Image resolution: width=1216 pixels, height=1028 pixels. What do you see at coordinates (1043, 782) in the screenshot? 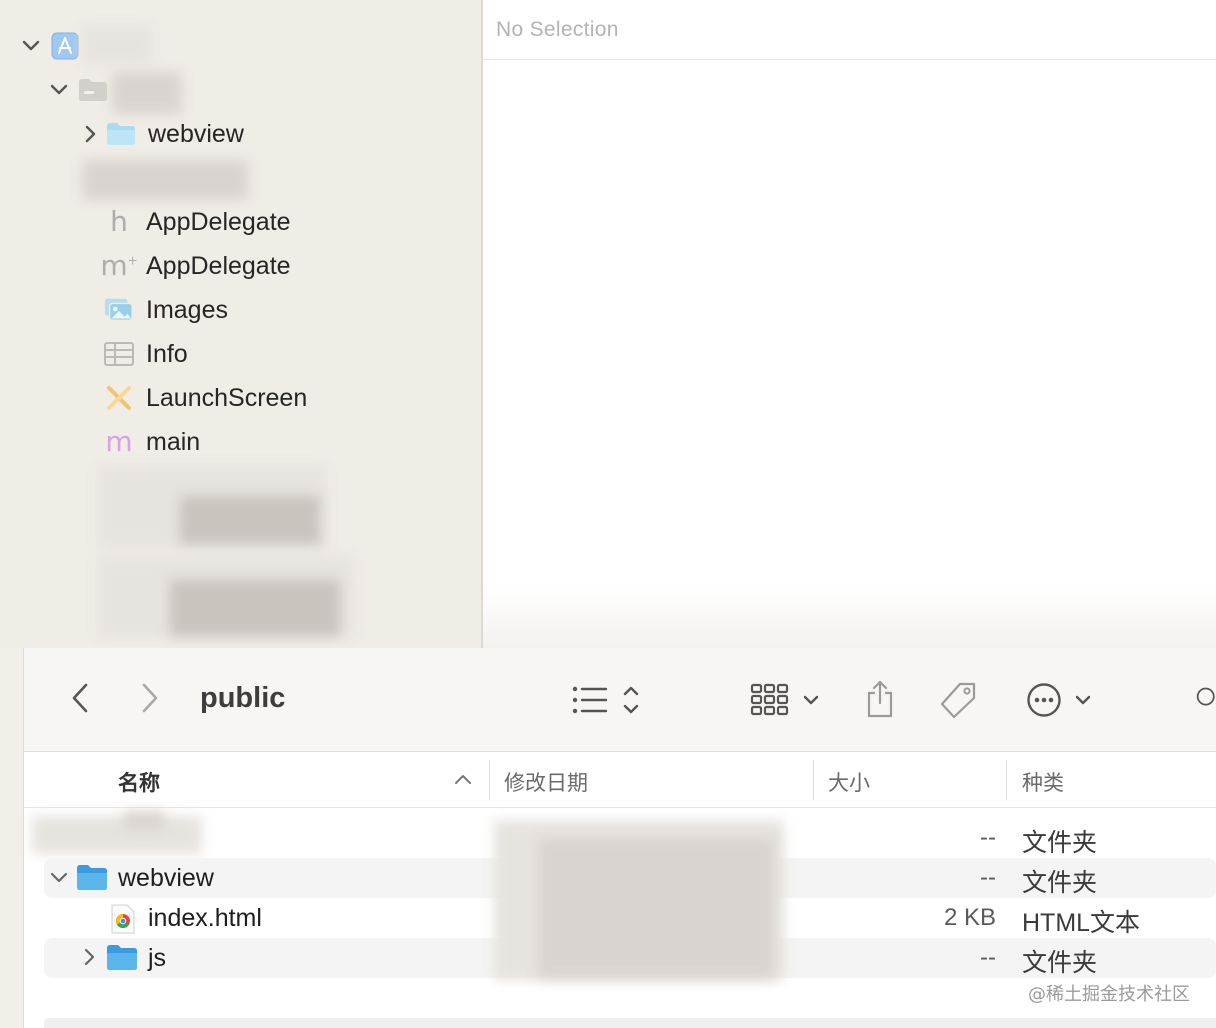
I see `column-kind: 种类` at bounding box center [1043, 782].